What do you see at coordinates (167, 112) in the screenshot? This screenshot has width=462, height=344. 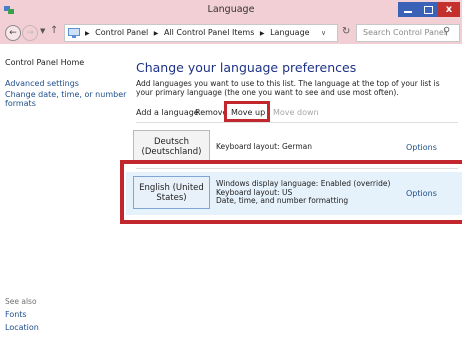 I see `add-language-button: Add a language` at bounding box center [167, 112].